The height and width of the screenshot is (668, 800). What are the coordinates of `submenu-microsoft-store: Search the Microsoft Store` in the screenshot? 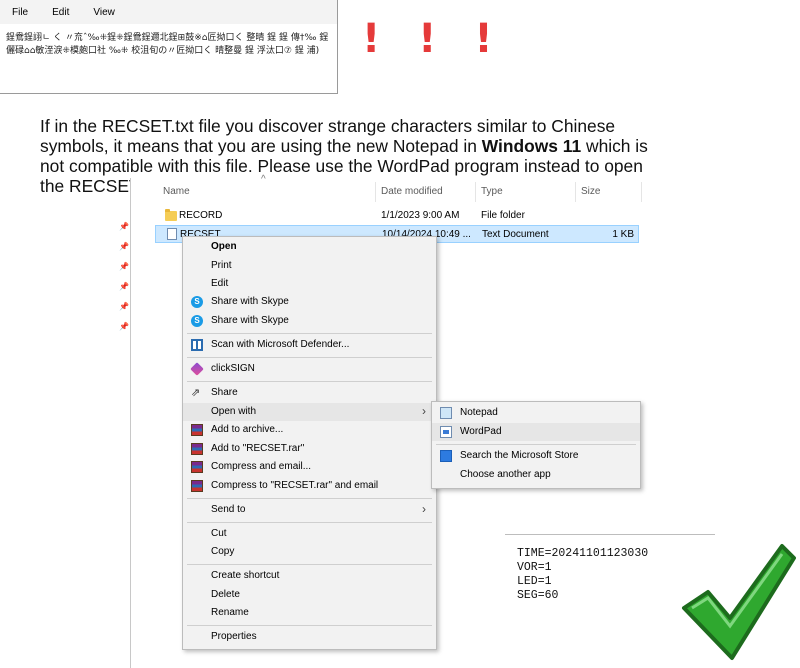 It's located at (536, 456).